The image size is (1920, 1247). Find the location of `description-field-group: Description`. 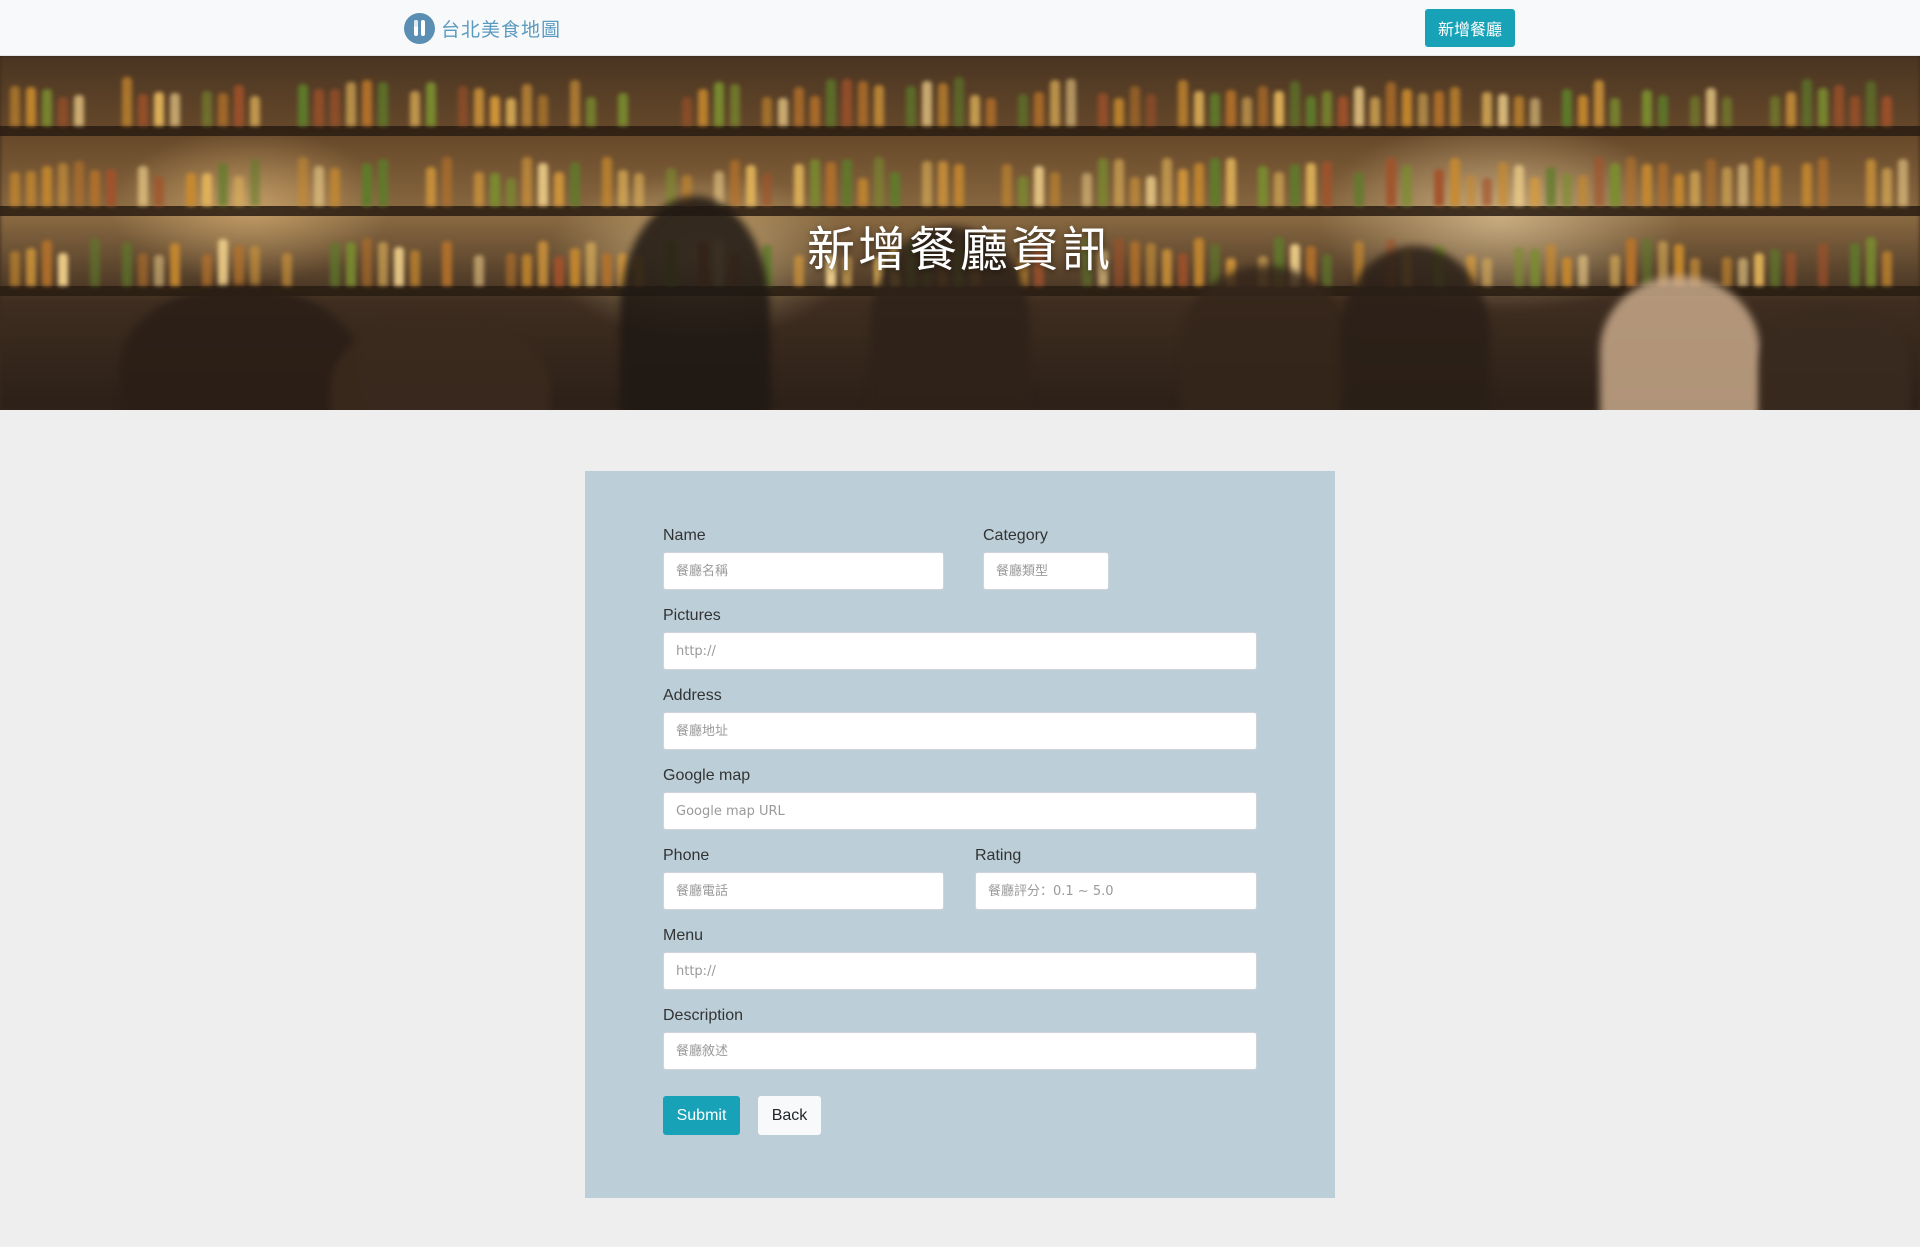

description-field-group: Description is located at coordinates (960, 1038).